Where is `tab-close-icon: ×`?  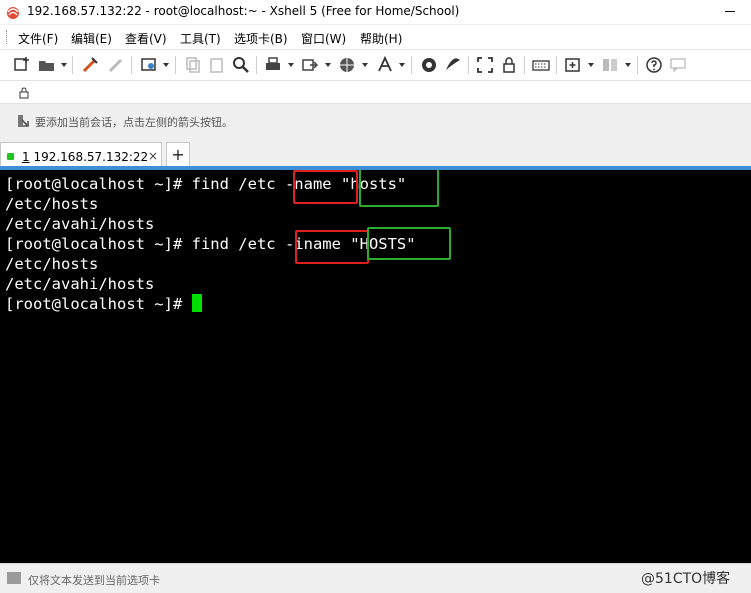
tab-close-icon: × is located at coordinates (153, 156).